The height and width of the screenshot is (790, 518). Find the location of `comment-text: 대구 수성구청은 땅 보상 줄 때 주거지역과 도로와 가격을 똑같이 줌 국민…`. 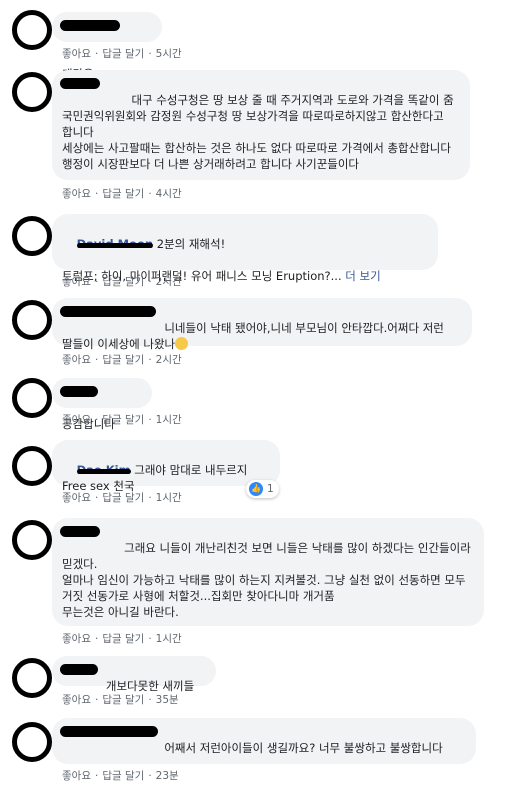

comment-text: 대구 수성구청은 땅 보상 줄 때 주거지역과 도로와 가격을 똑같이 줌 국민… is located at coordinates (258, 132).